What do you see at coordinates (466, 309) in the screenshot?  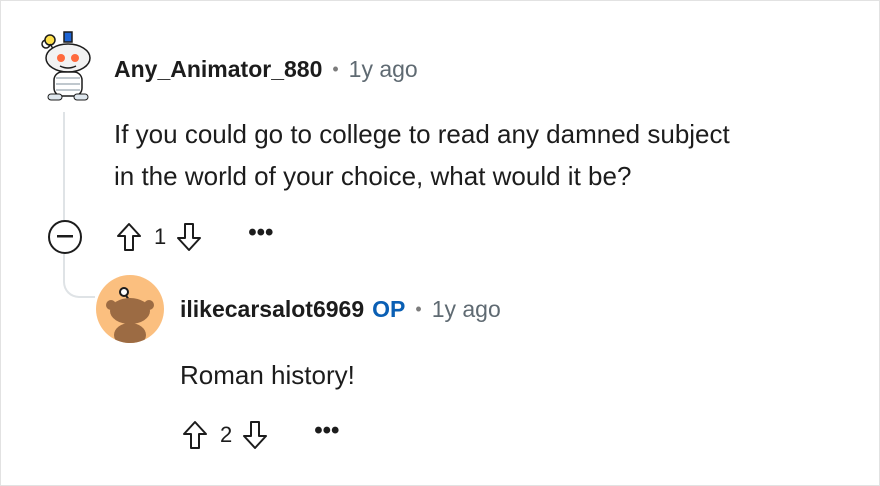 I see `reply-timestamp: 1y ago` at bounding box center [466, 309].